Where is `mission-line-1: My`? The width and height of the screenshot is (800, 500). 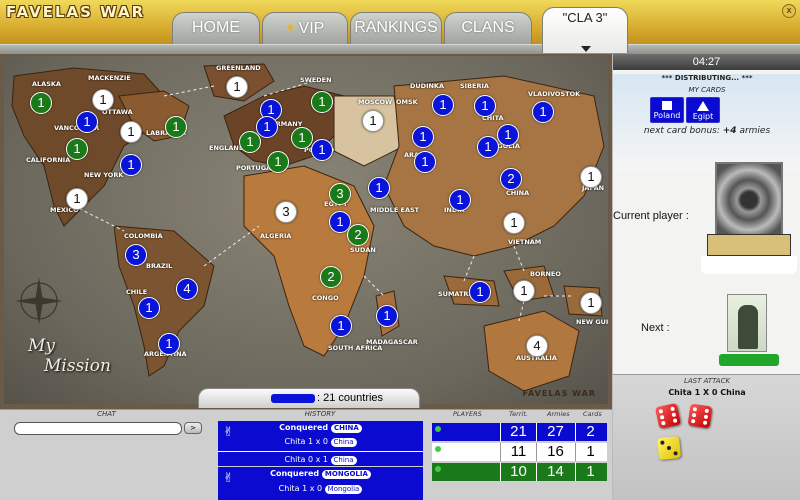 mission-line-1: My is located at coordinates (42, 346).